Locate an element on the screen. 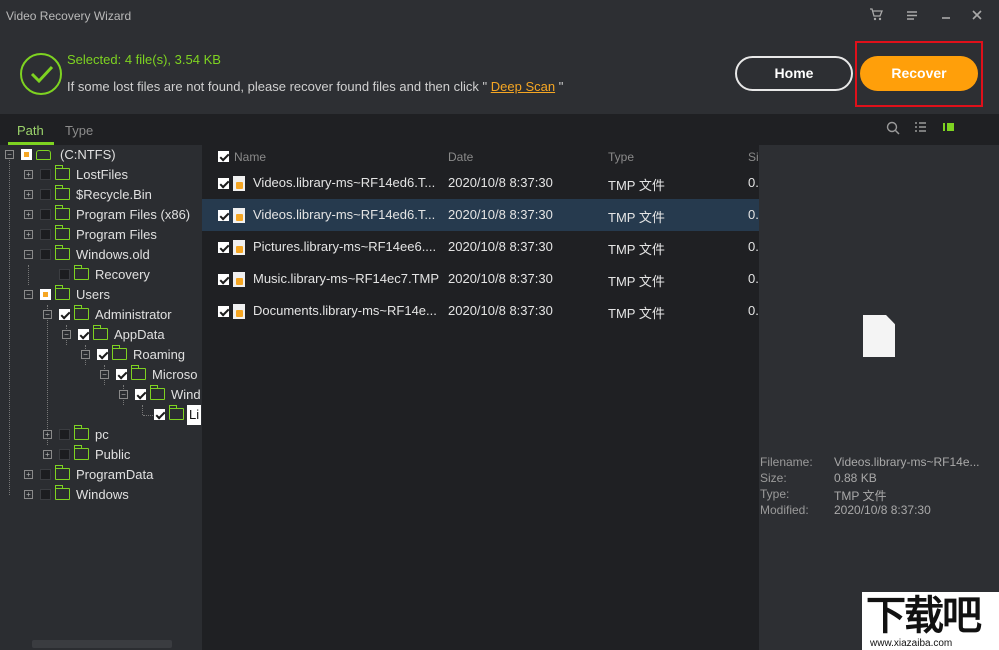 The width and height of the screenshot is (999, 650). recover-button: Recover is located at coordinates (919, 73).